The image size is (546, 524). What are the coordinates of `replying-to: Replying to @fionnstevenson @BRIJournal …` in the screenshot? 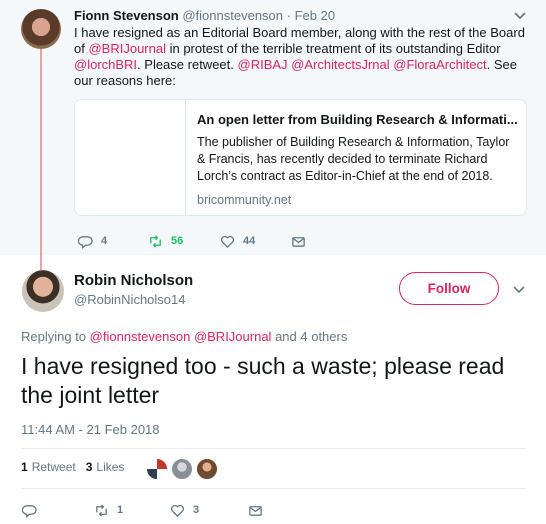 It's located at (184, 336).